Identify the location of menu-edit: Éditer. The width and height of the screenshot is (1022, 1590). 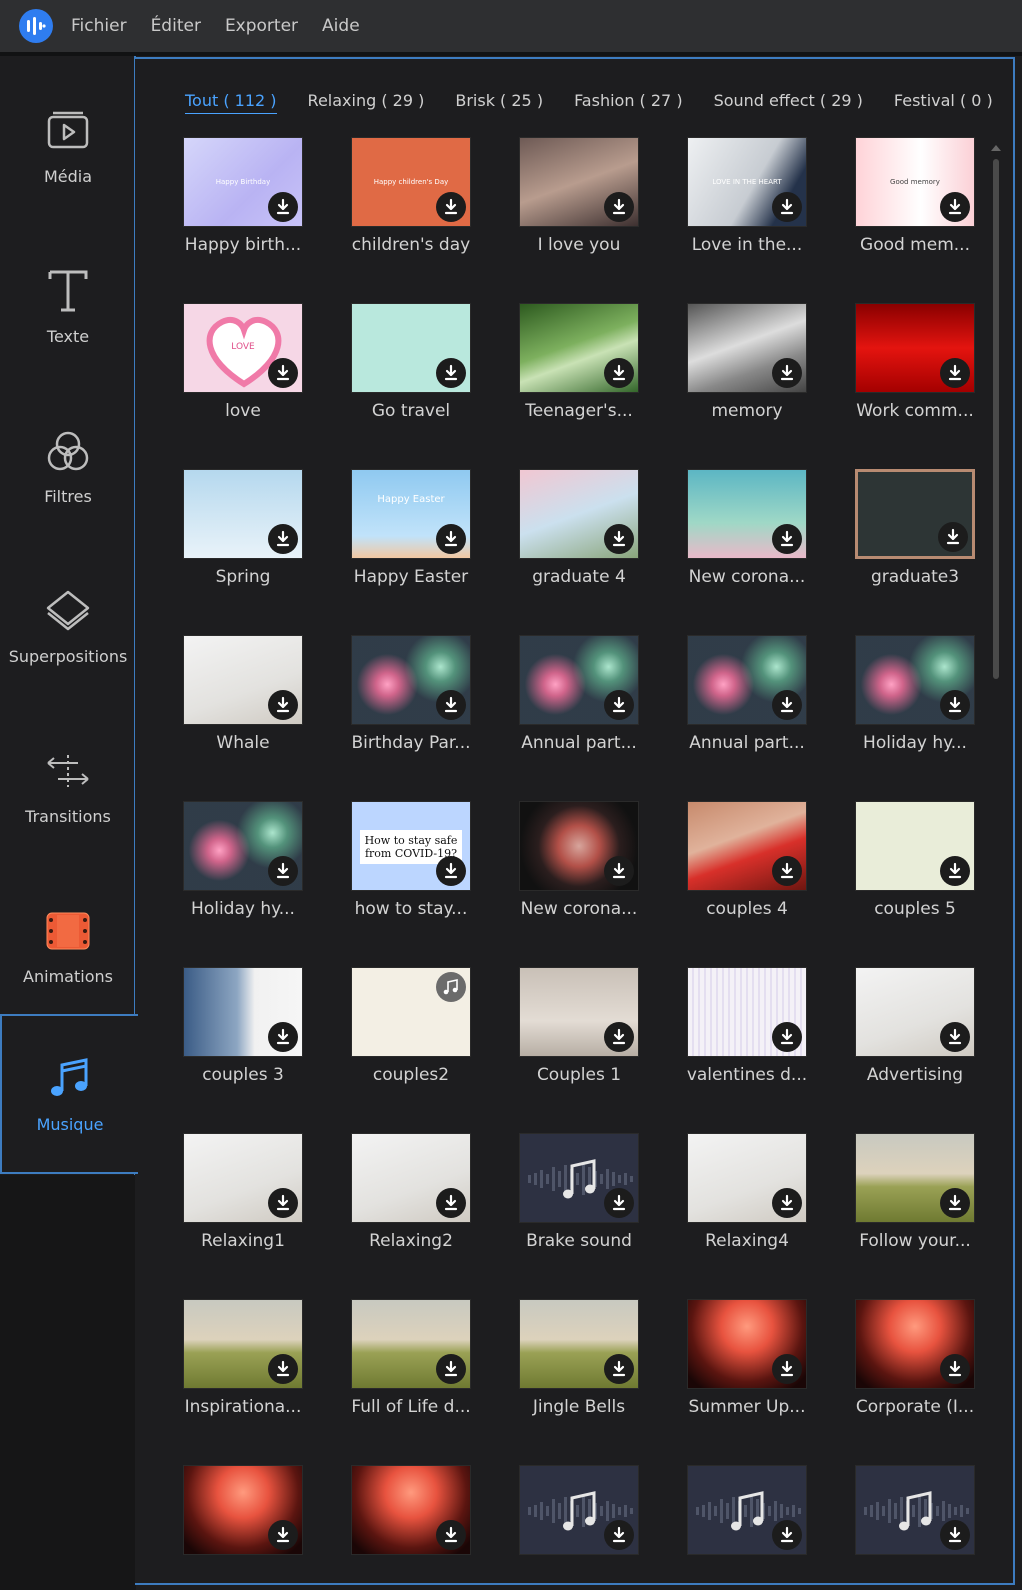
(176, 26).